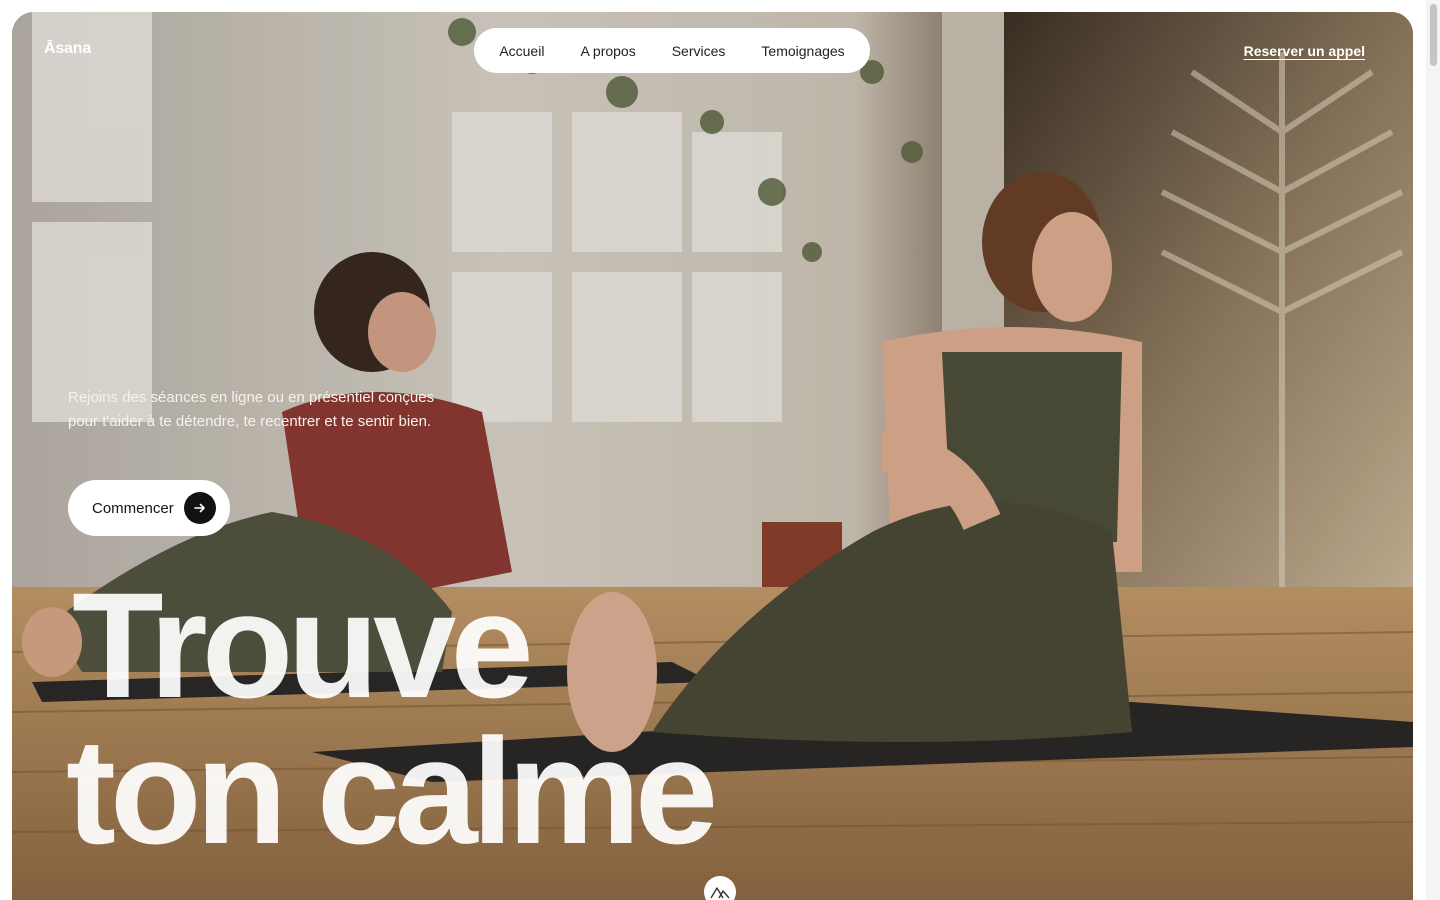  What do you see at coordinates (303, 645) in the screenshot?
I see `headline-line-1: Trouve` at bounding box center [303, 645].